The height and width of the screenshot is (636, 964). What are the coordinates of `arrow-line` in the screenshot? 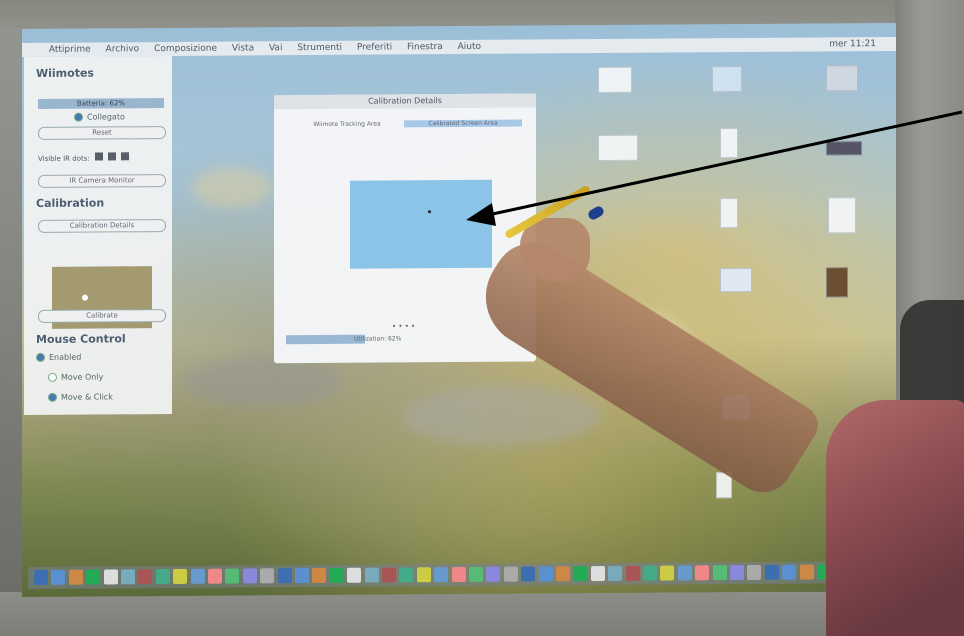 It's located at (725, 163).